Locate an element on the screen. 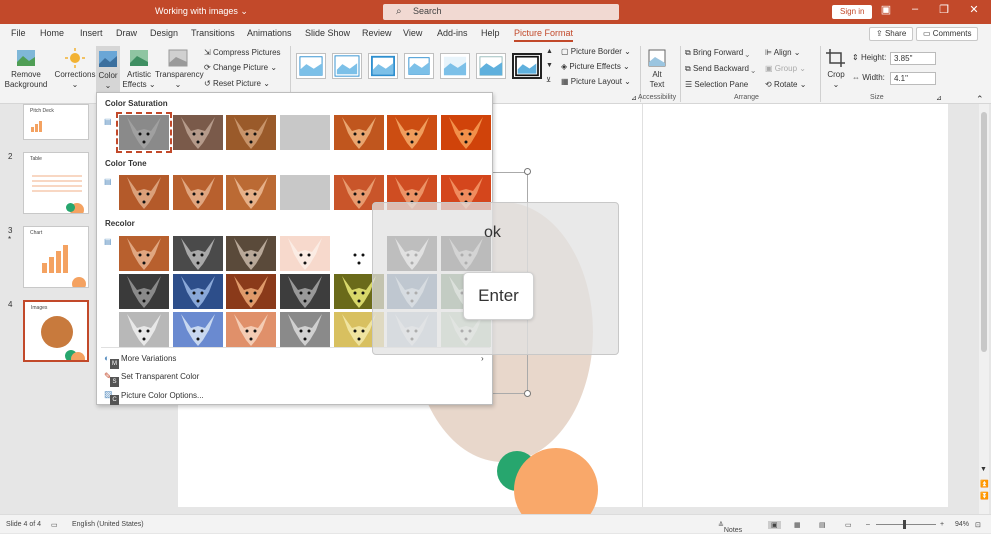  scrollbar-thumb is located at coordinates (984, 232).